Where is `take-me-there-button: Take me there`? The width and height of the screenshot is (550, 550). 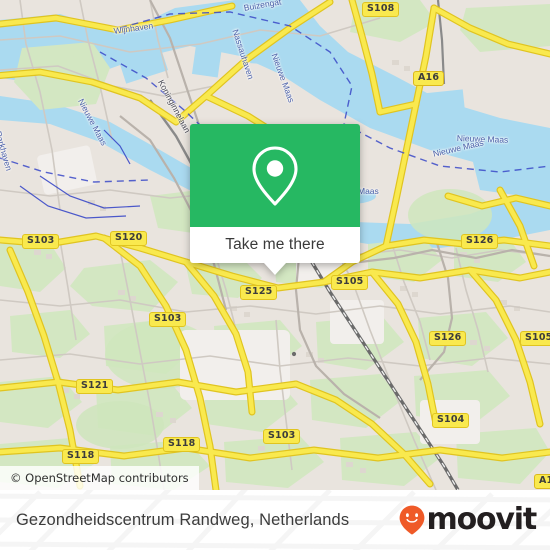
take-me-there-button: Take me there is located at coordinates (275, 245).